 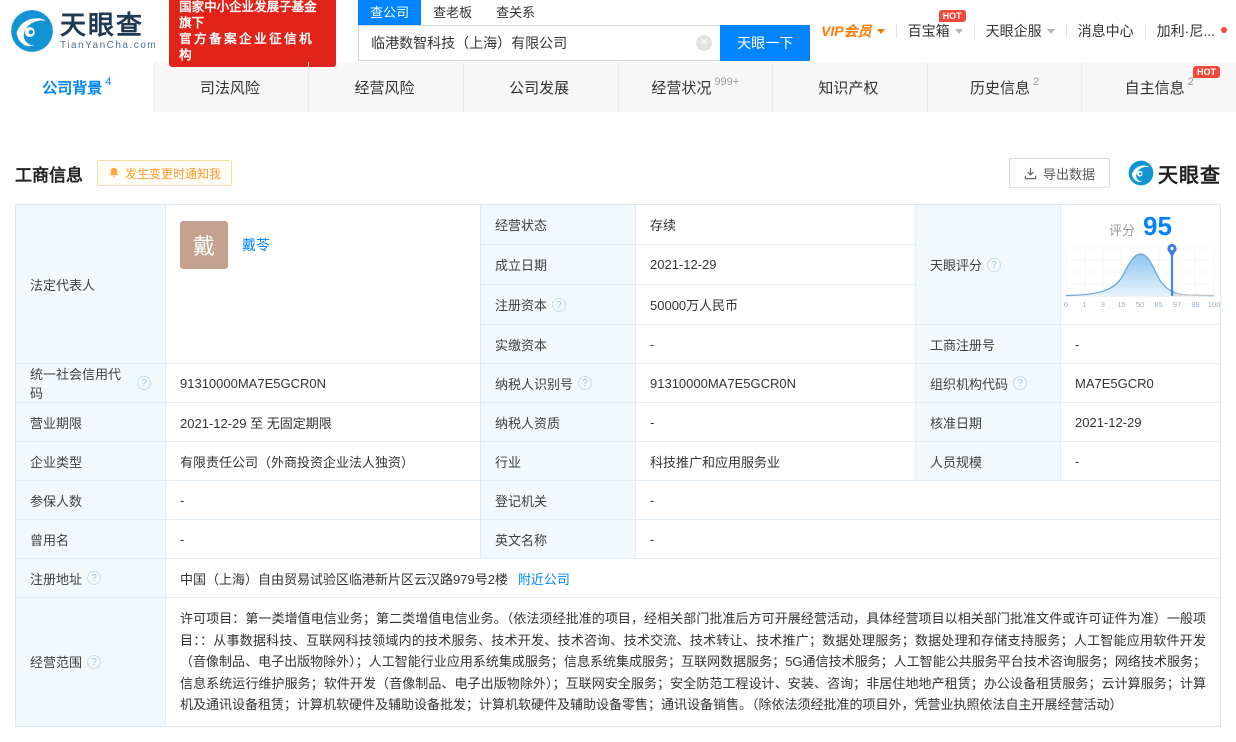 I want to click on field-label-reg-capital: 注册资本, so click(x=558, y=305).